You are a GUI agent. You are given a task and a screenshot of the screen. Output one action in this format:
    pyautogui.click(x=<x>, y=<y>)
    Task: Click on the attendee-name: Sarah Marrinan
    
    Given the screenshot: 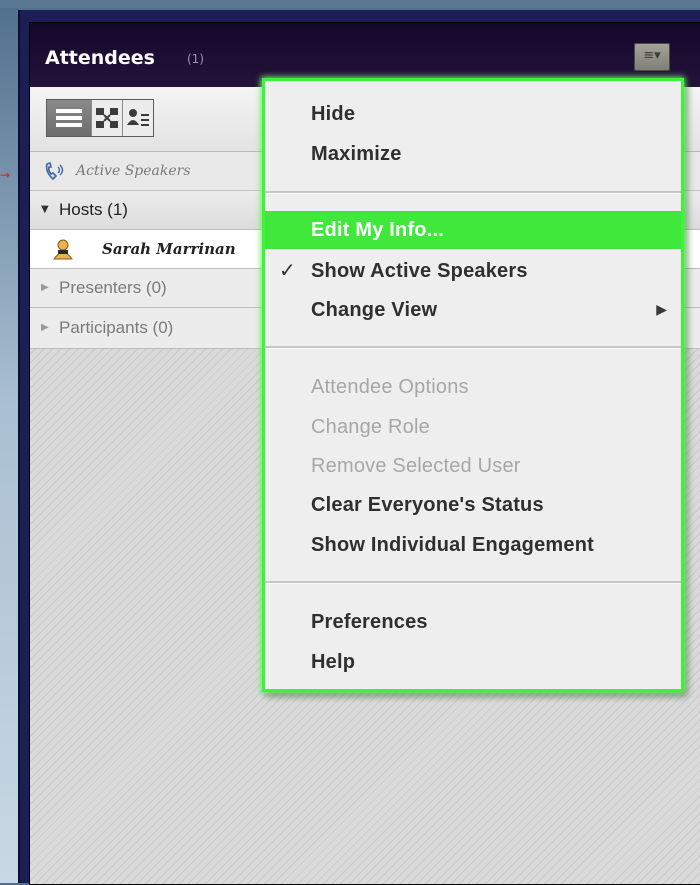 What is the action you would take?
    pyautogui.click(x=169, y=249)
    